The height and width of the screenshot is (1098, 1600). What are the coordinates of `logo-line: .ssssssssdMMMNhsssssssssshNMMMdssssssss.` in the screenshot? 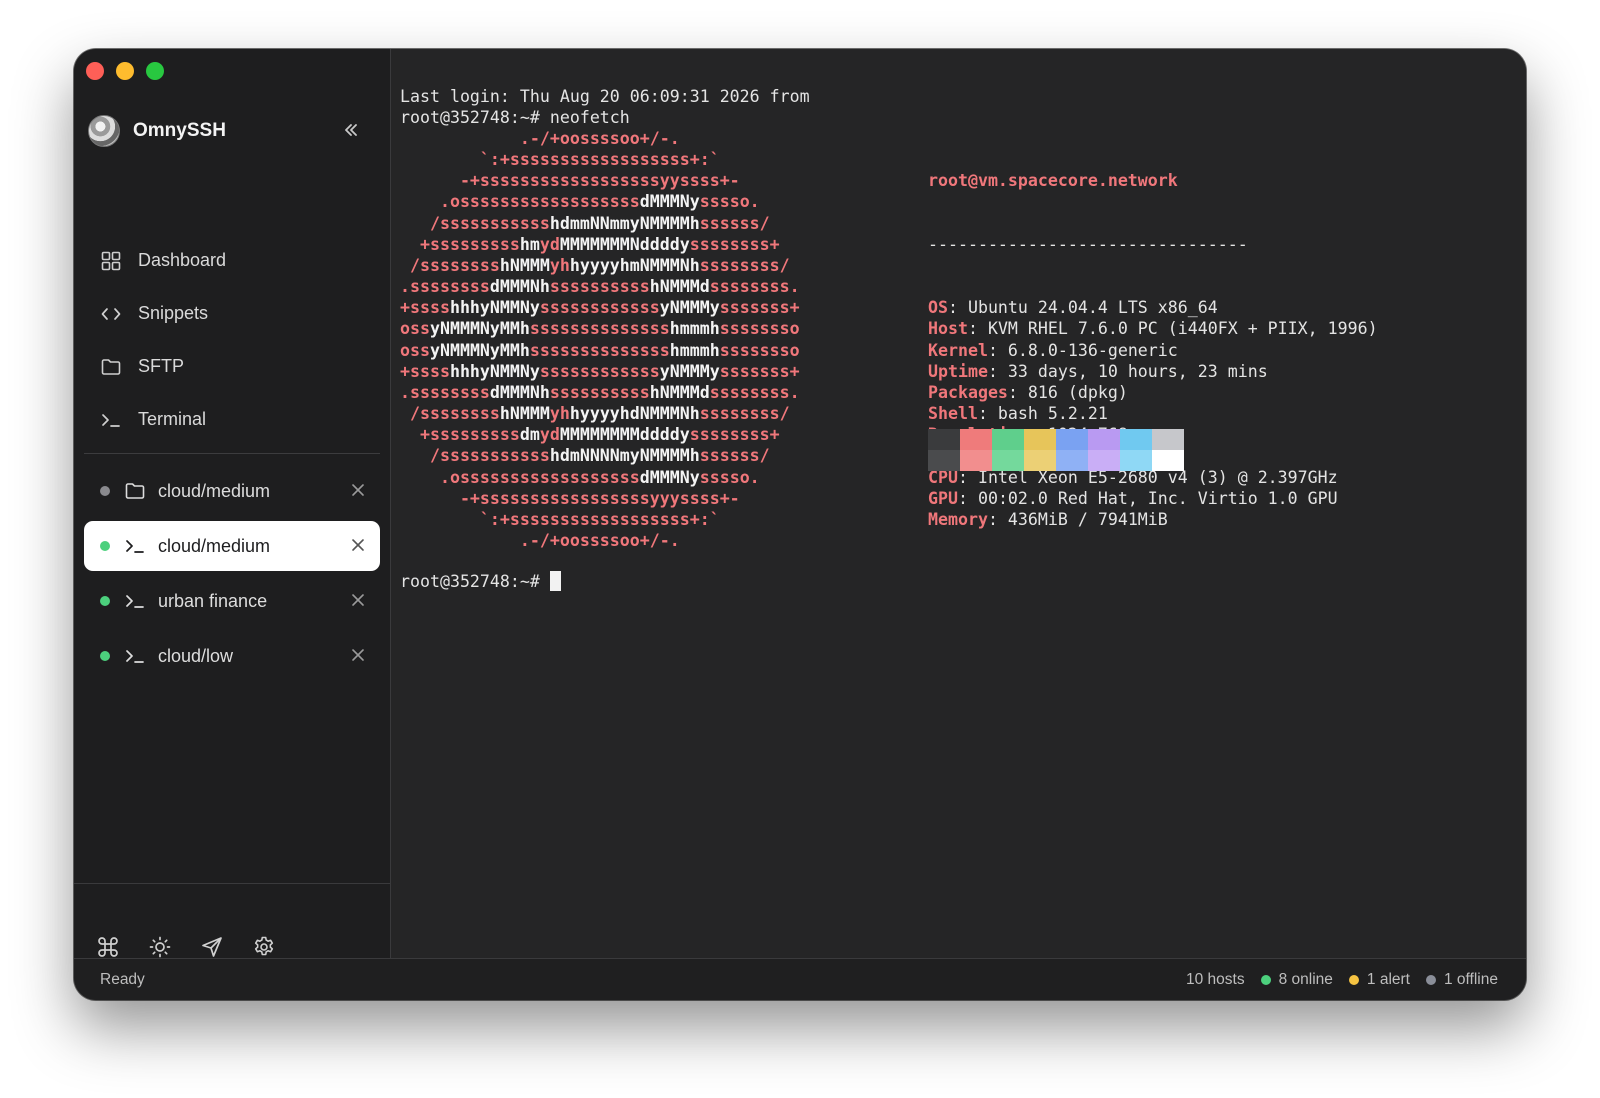 It's located at (600, 287).